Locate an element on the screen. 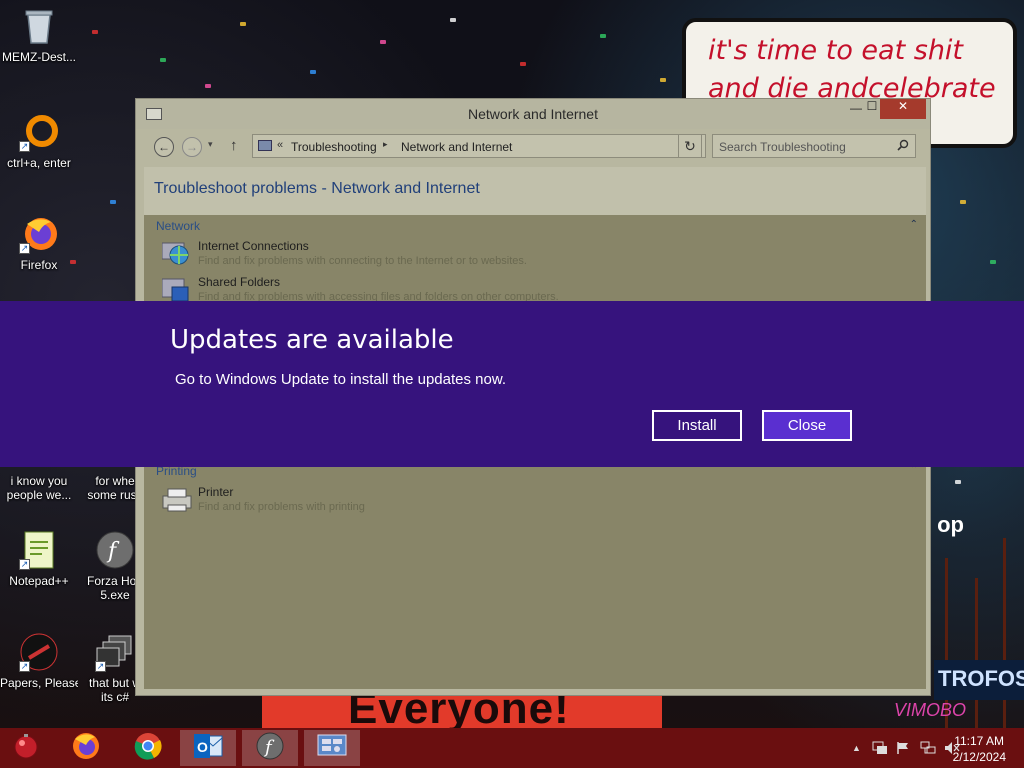  taskbar-flash: f is located at coordinates (270, 748).